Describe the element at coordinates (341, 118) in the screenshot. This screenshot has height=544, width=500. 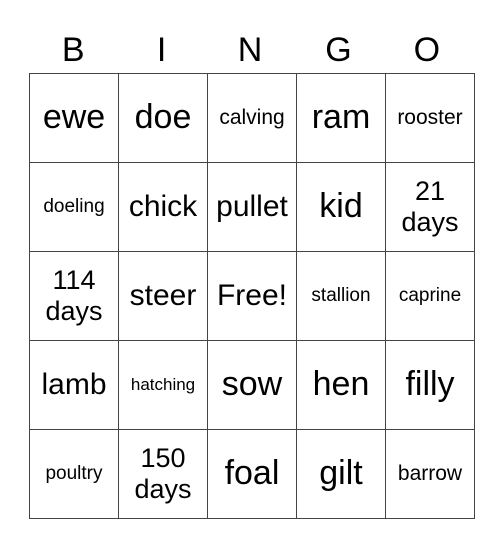
I see `bingo-cell: ram` at that location.